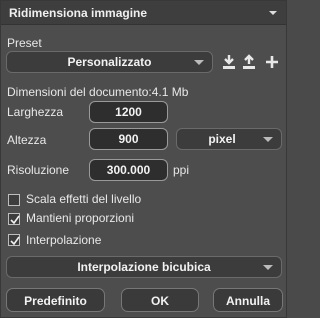 The image size is (320, 318). What do you see at coordinates (170, 92) in the screenshot?
I see `document-size-value: 4.1 Mb` at bounding box center [170, 92].